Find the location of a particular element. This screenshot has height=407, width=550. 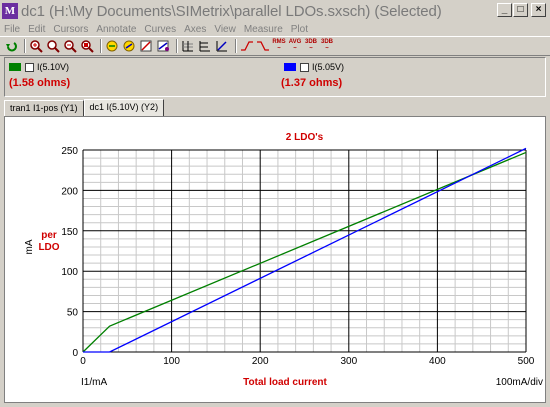

toolbar: RMS ~ AVG ~ 3DB ~ 3DB ~ is located at coordinates (275, 46).